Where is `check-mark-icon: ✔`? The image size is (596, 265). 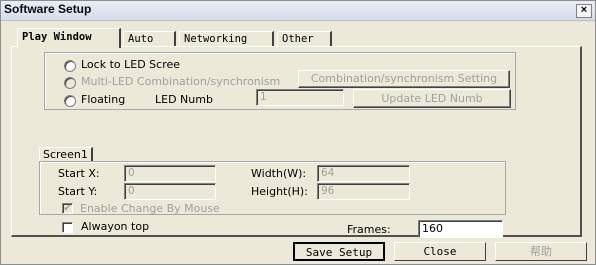
check-mark-icon: ✔ is located at coordinates (67, 208).